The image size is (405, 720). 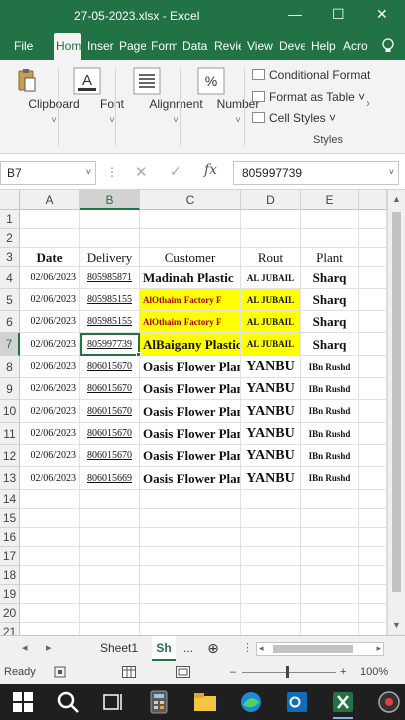 What do you see at coordinates (10, 367) in the screenshot?
I see `row-header: 8` at bounding box center [10, 367].